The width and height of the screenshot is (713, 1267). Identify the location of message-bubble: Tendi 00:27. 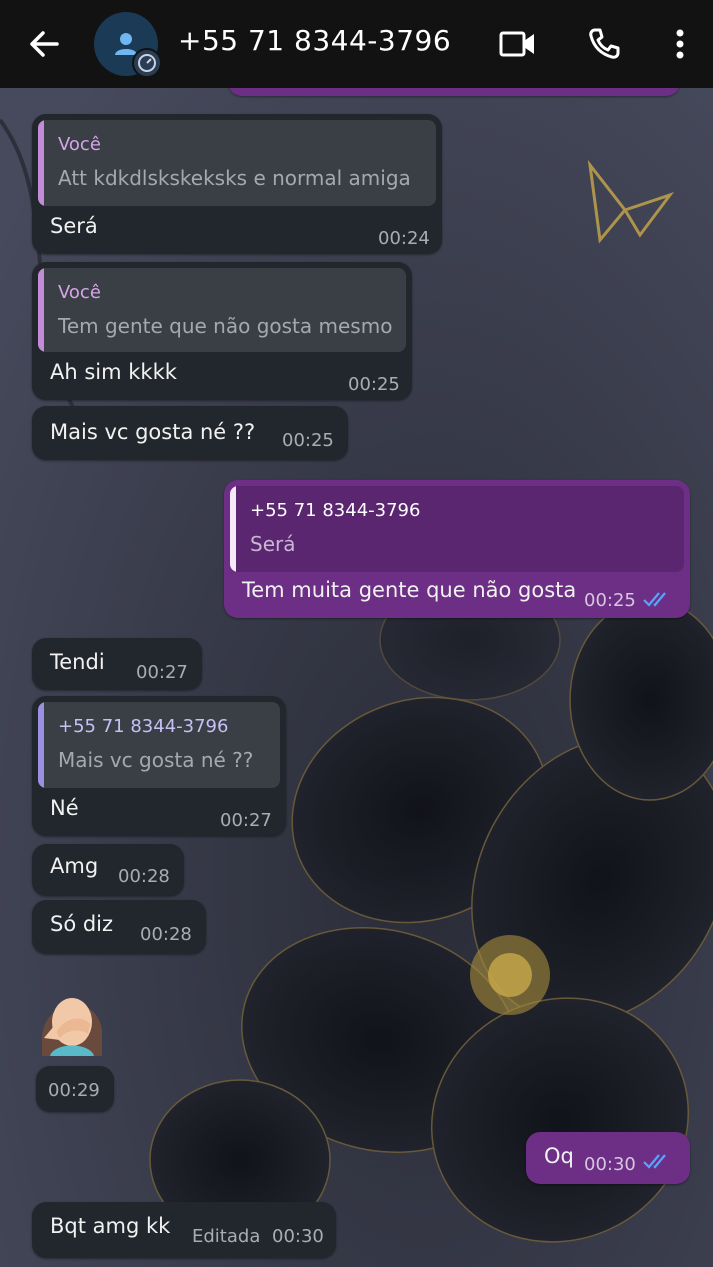
(117, 664).